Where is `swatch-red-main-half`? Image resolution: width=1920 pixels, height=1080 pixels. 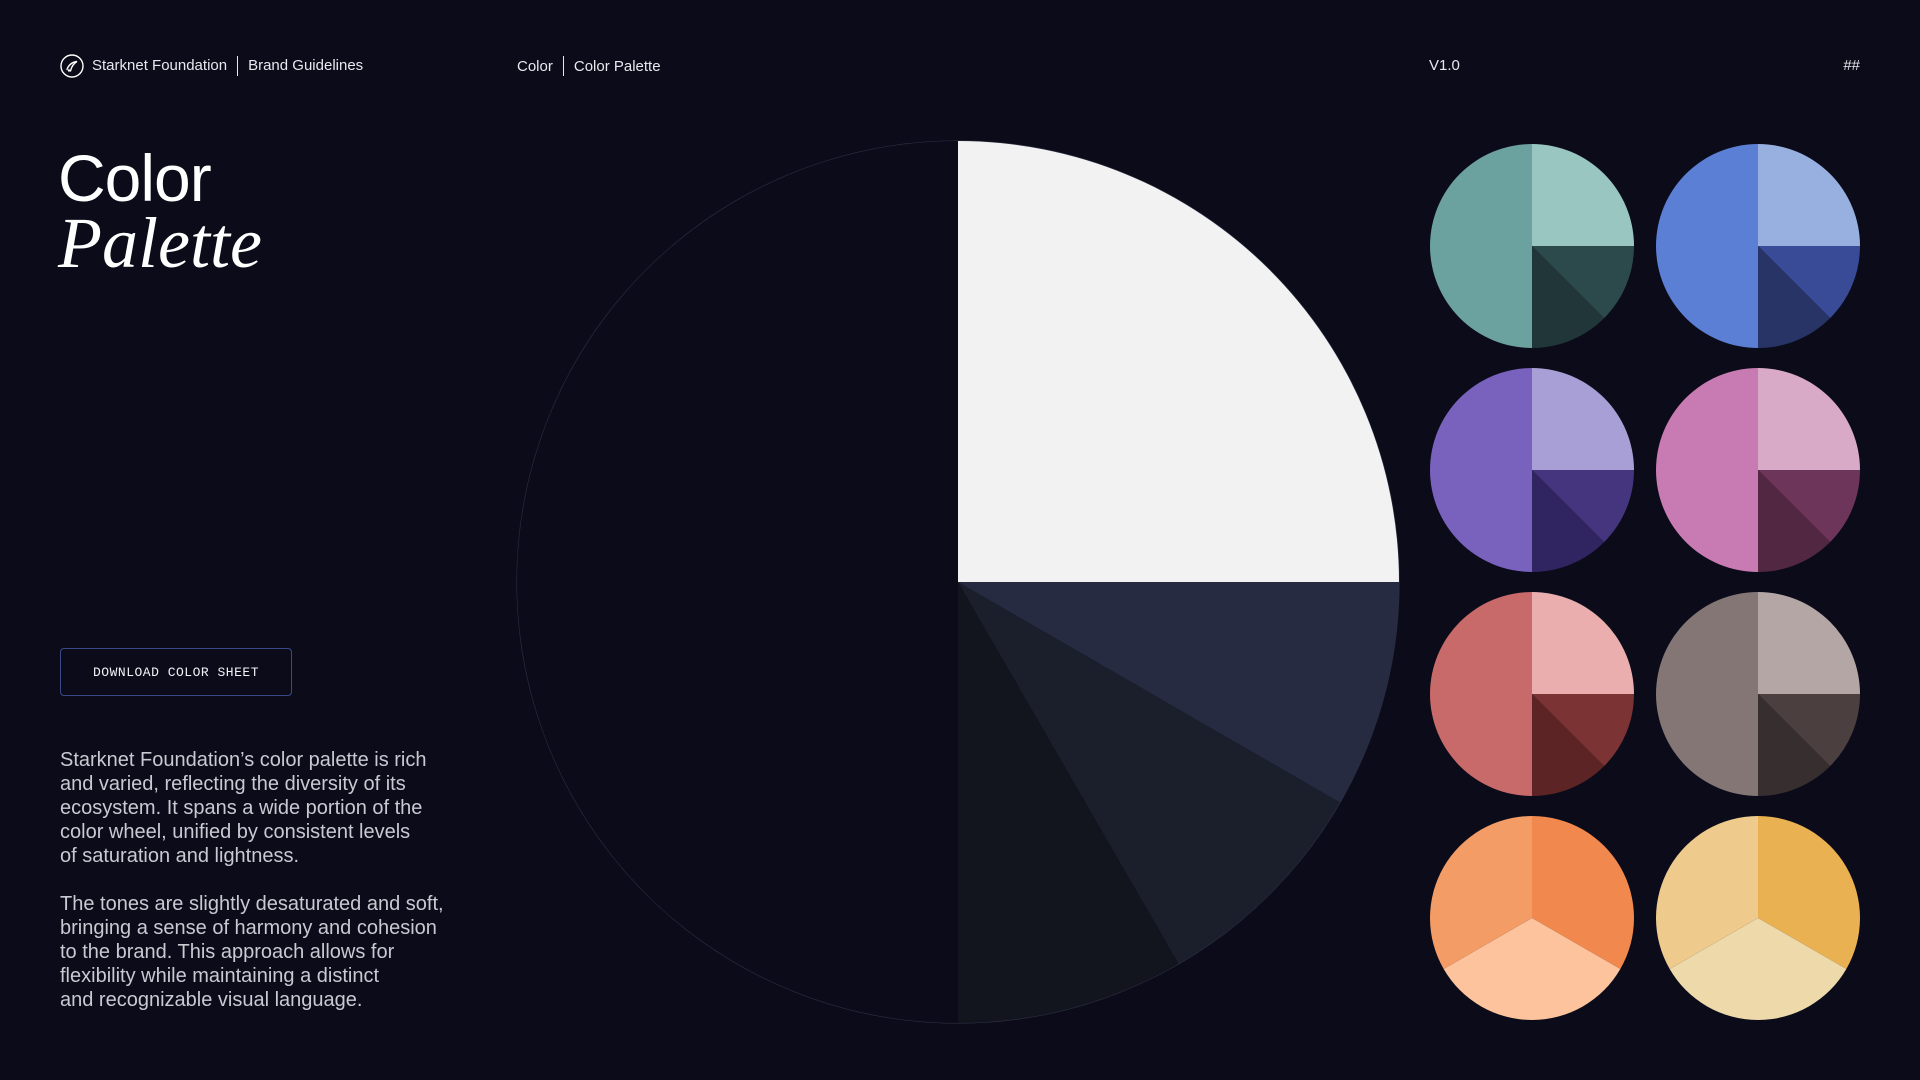 swatch-red-main-half is located at coordinates (1481, 694).